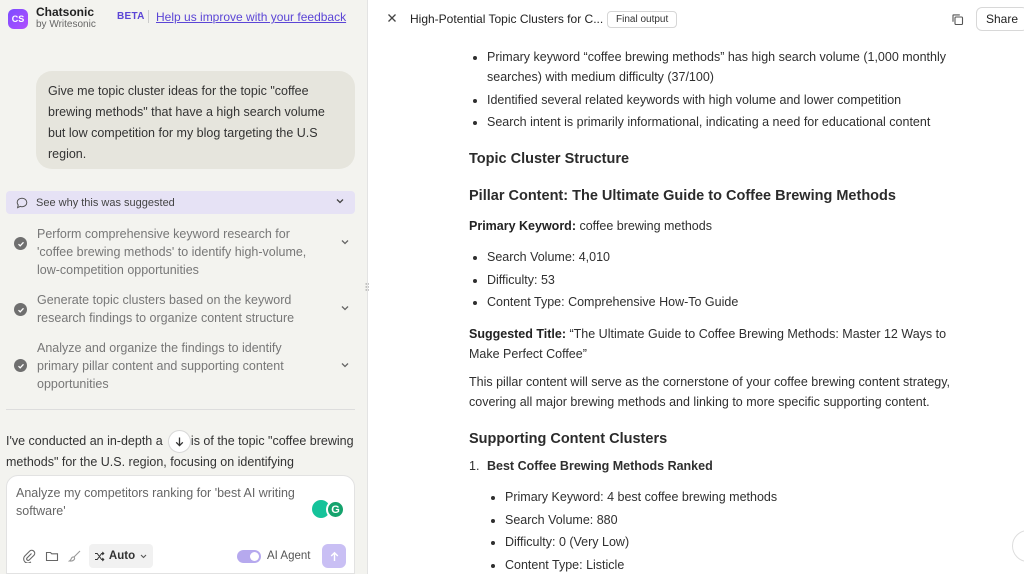 The image size is (1024, 574). What do you see at coordinates (52, 556) in the screenshot?
I see `folder-icon` at bounding box center [52, 556].